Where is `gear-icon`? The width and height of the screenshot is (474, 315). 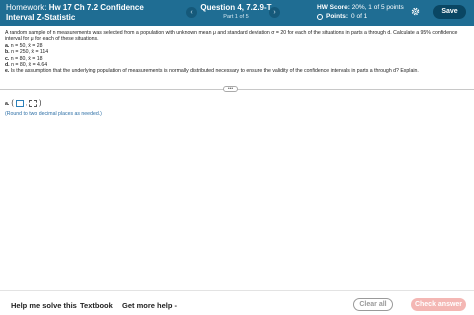 gear-icon is located at coordinates (415, 11).